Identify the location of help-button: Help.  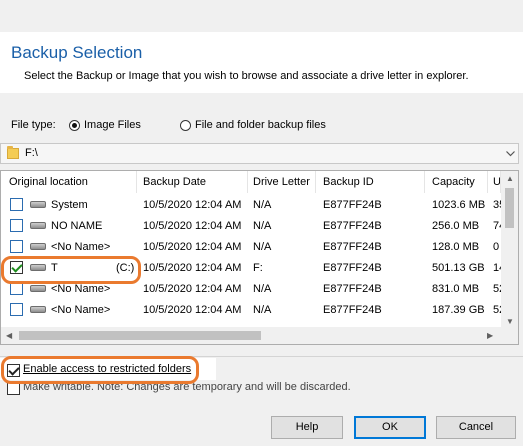
(307, 427).